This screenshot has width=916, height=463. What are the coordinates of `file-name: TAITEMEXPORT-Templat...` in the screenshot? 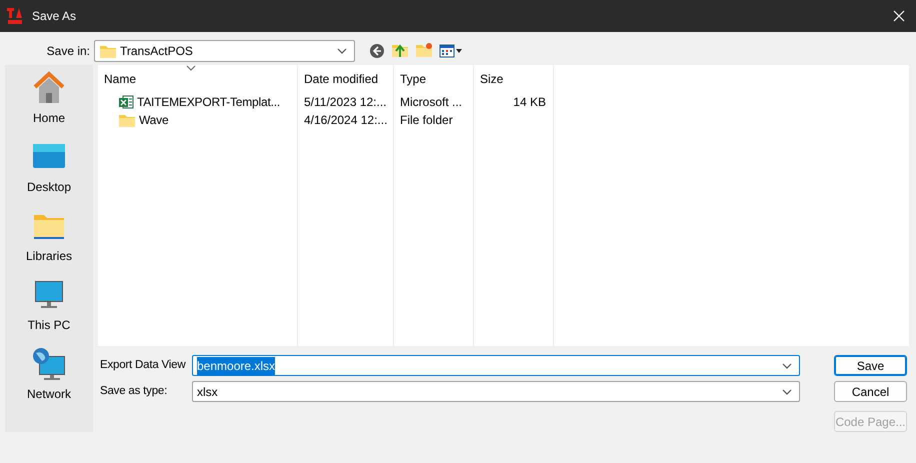 It's located at (197, 102).